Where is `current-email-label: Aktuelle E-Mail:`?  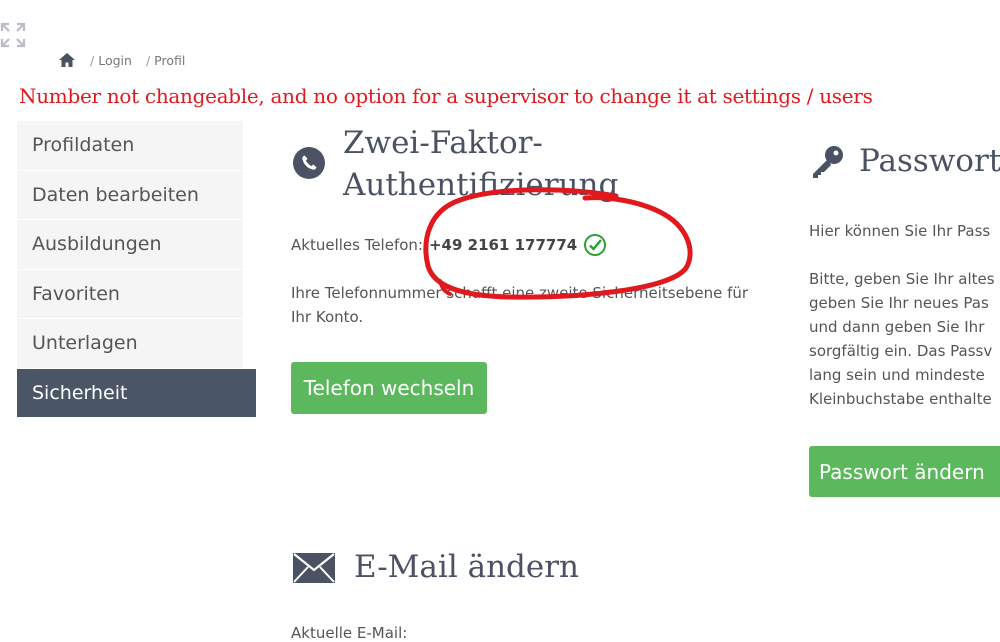
current-email-label: Aktuelle E-Mail: is located at coordinates (349, 633).